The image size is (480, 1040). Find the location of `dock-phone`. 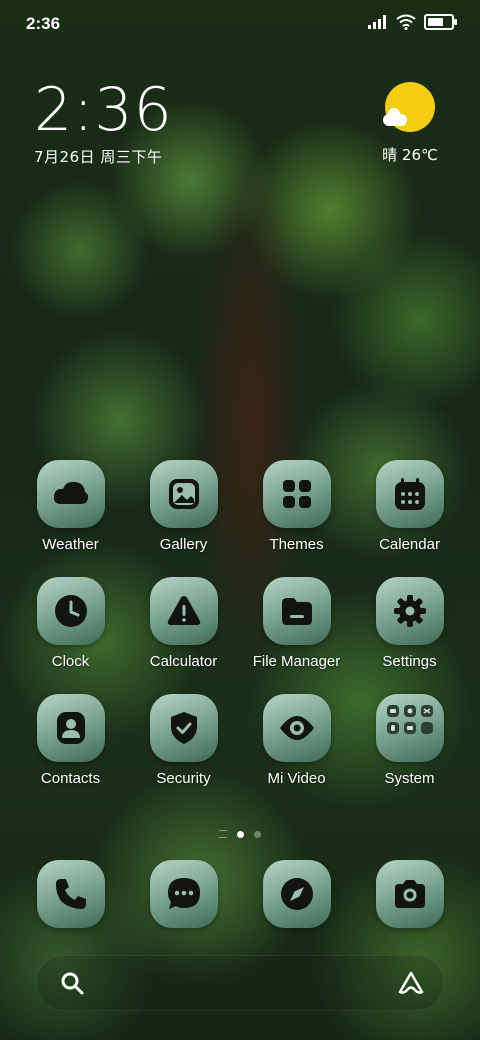

dock-phone is located at coordinates (70, 894).